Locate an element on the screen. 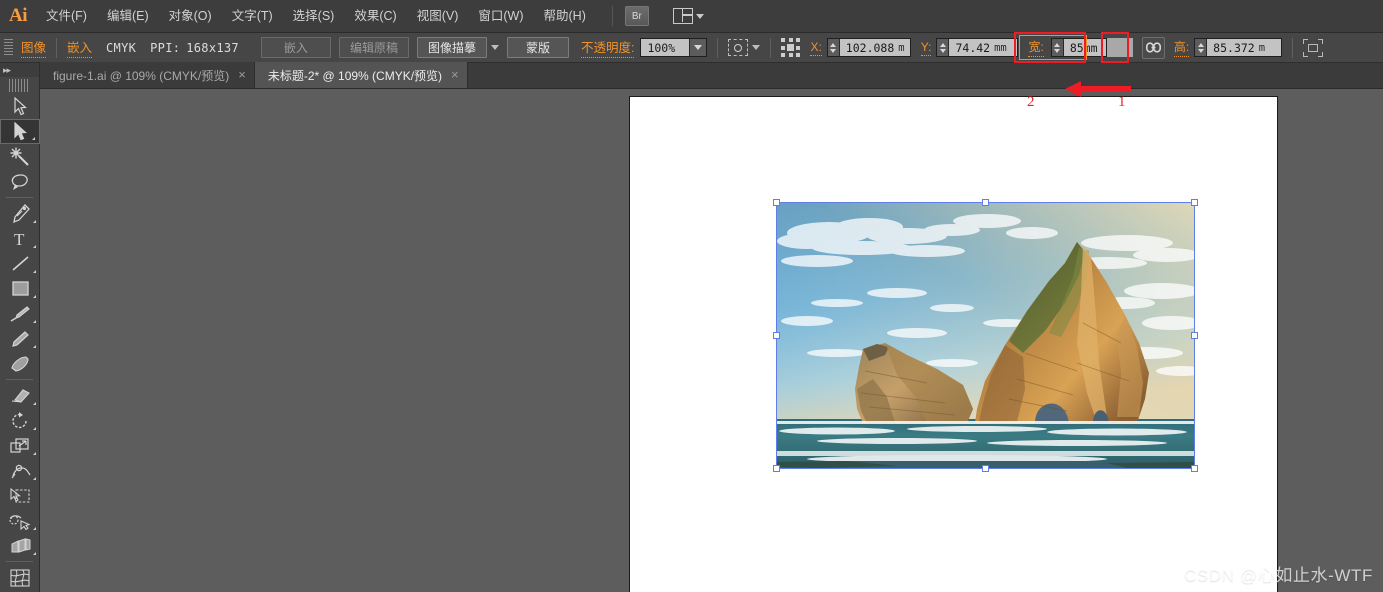  blob-brush-icon is located at coordinates (19, 363).